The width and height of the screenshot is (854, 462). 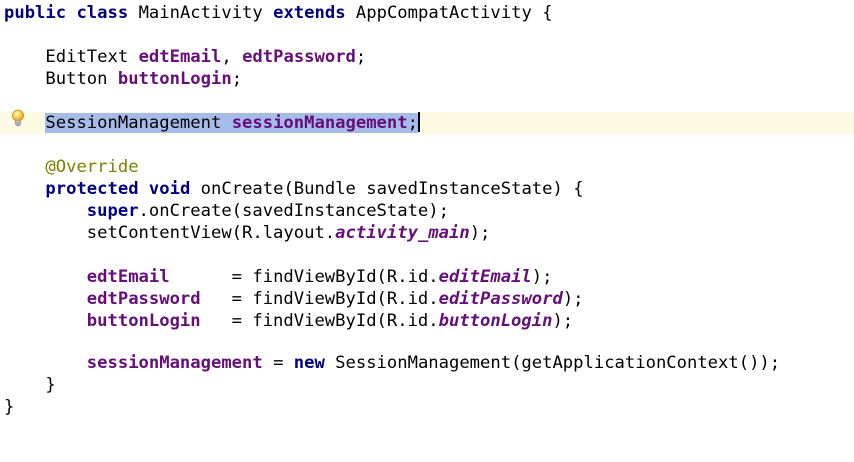 What do you see at coordinates (293, 211) in the screenshot?
I see `super-call: .onCreate(savedInstanceState);` at bounding box center [293, 211].